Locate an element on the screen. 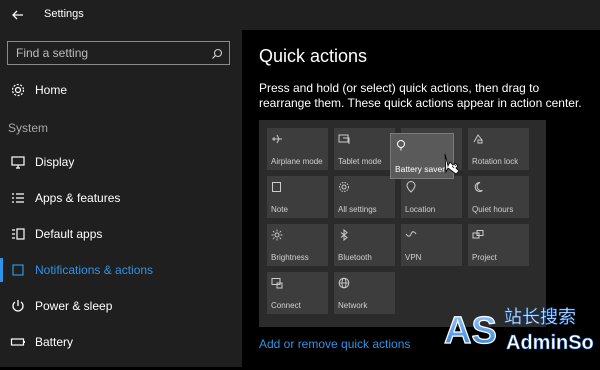  watermark-letters: AS is located at coordinates (470, 331).